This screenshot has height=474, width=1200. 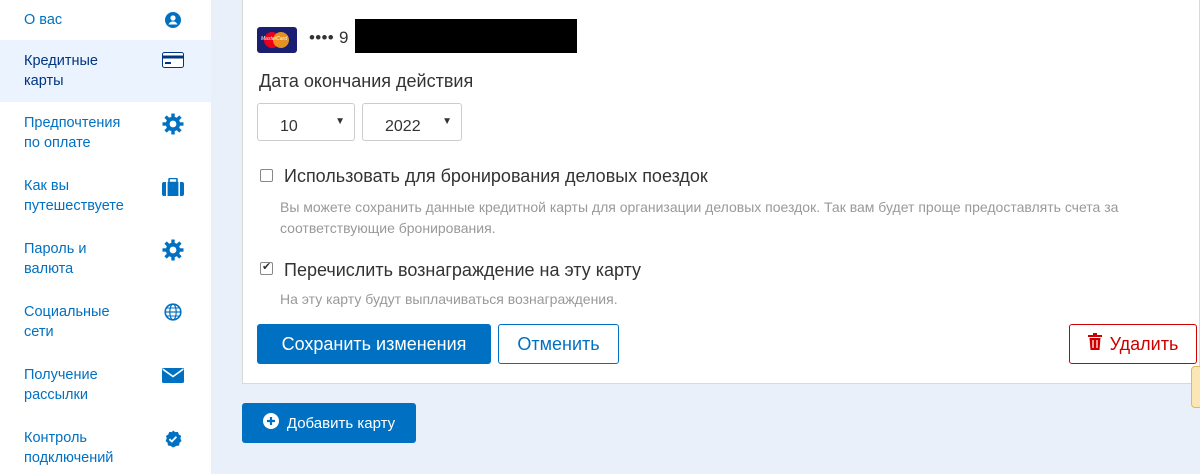 What do you see at coordinates (341, 423) in the screenshot?
I see `add-card-label: Добавить карту` at bounding box center [341, 423].